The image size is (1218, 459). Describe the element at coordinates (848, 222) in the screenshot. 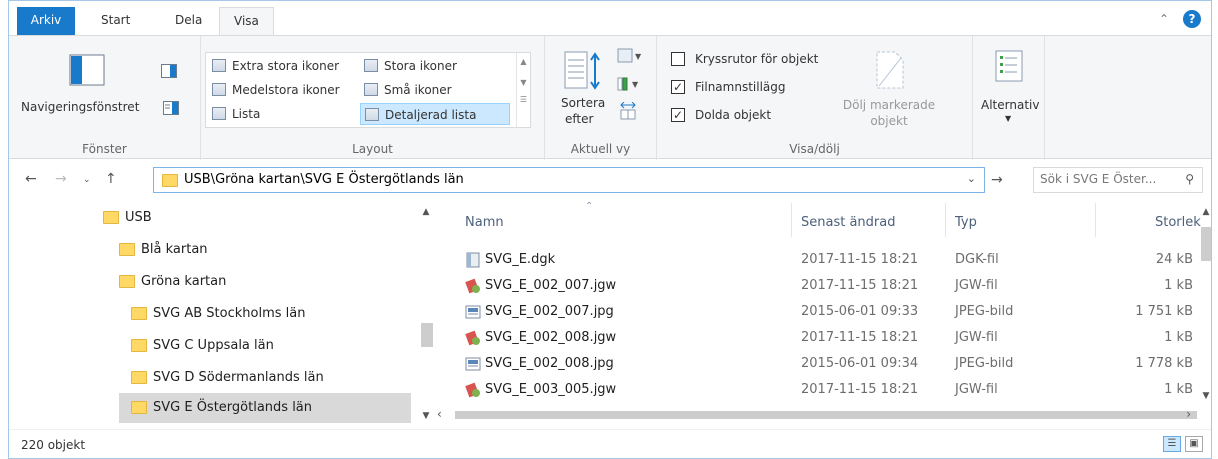

I see `column-header-date: Senast ändrad` at that location.